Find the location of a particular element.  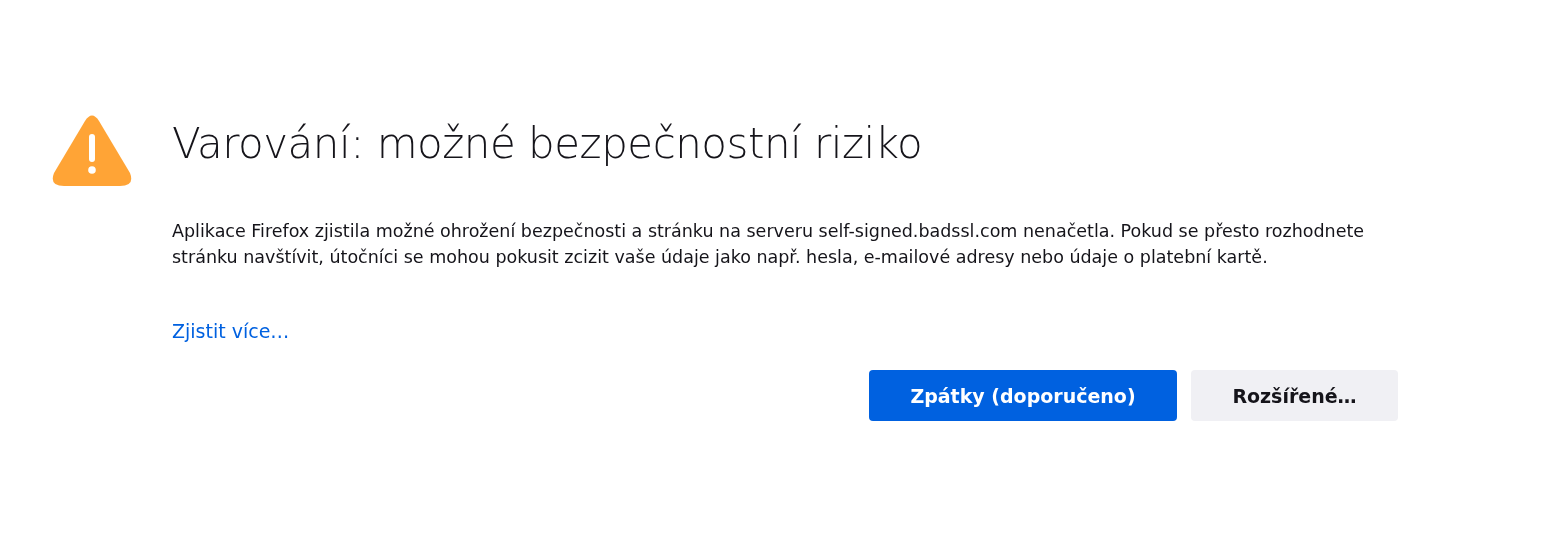

go-back-button: Zpátky (doporučeno) is located at coordinates (1023, 395).